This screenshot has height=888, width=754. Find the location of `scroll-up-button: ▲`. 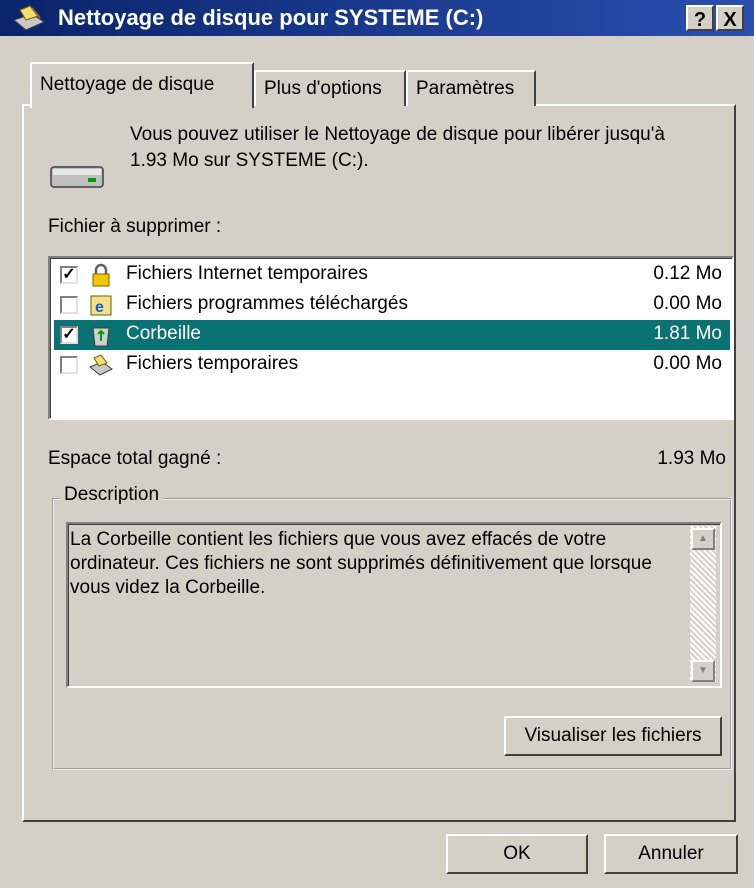

scroll-up-button: ▲ is located at coordinates (703, 539).